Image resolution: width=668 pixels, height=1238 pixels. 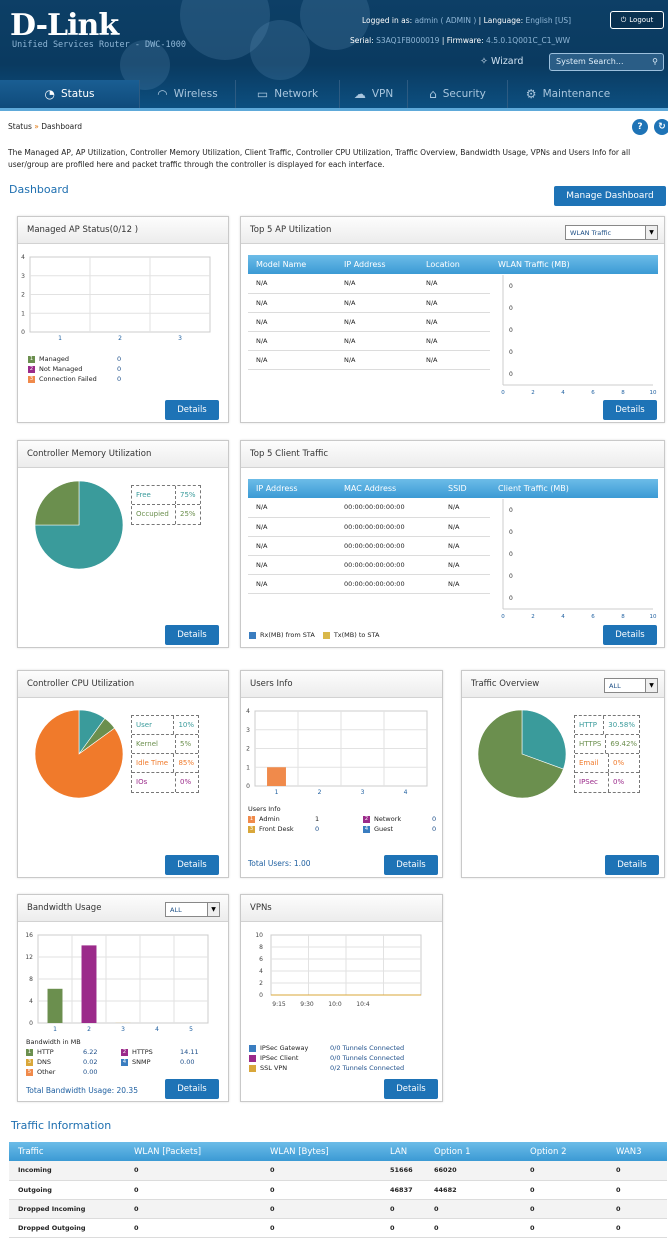 I want to click on cpu-title: Controller CPU Utilization, so click(x=123, y=684).